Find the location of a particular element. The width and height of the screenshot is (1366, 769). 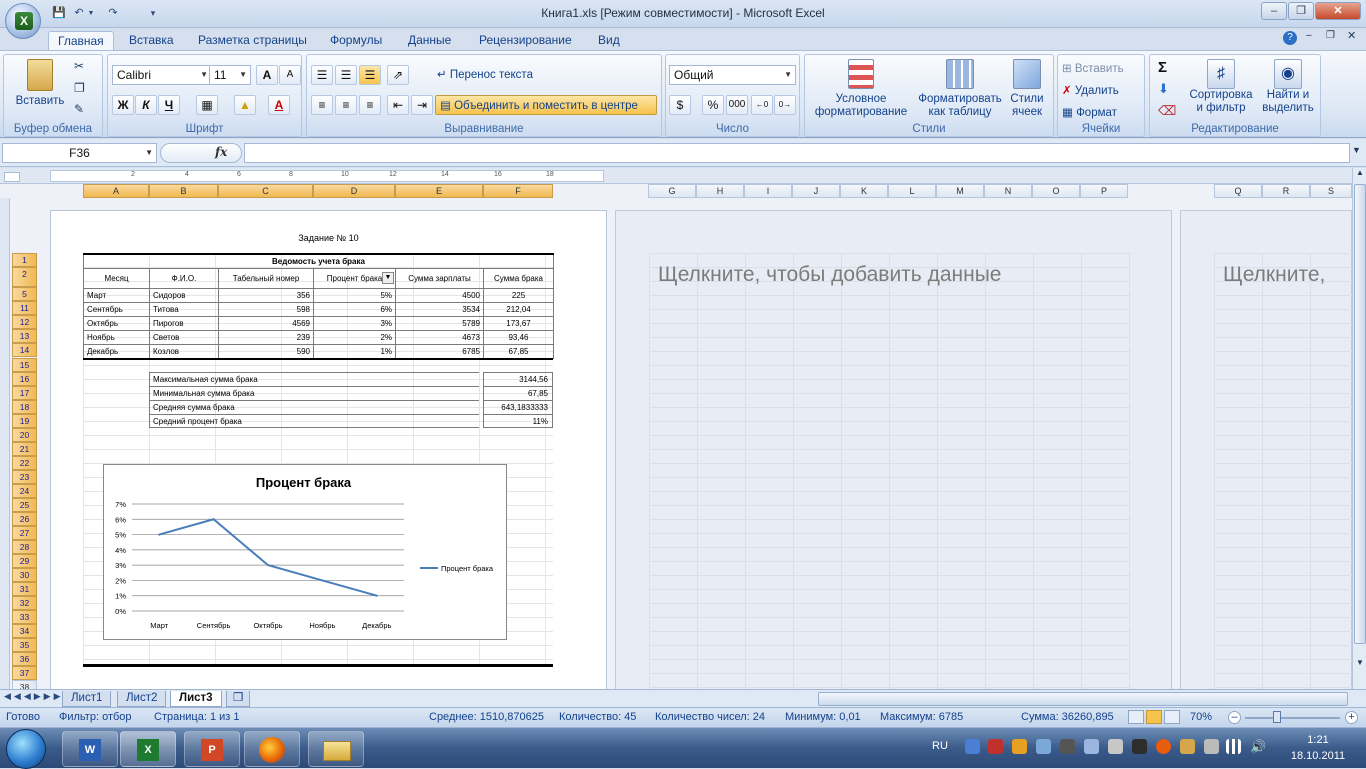

tray-power-icon is located at coordinates (1211, 746).